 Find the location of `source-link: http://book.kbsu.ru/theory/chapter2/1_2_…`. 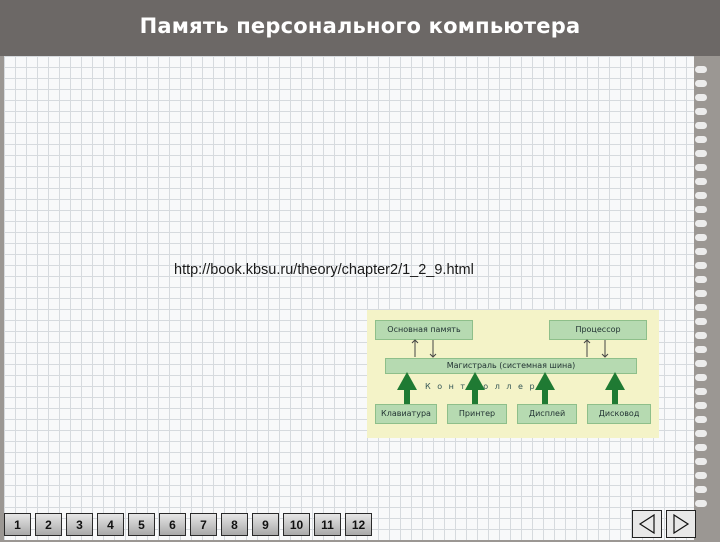

source-link: http://book.kbsu.ru/theory/chapter2/1_2_… is located at coordinates (324, 270).